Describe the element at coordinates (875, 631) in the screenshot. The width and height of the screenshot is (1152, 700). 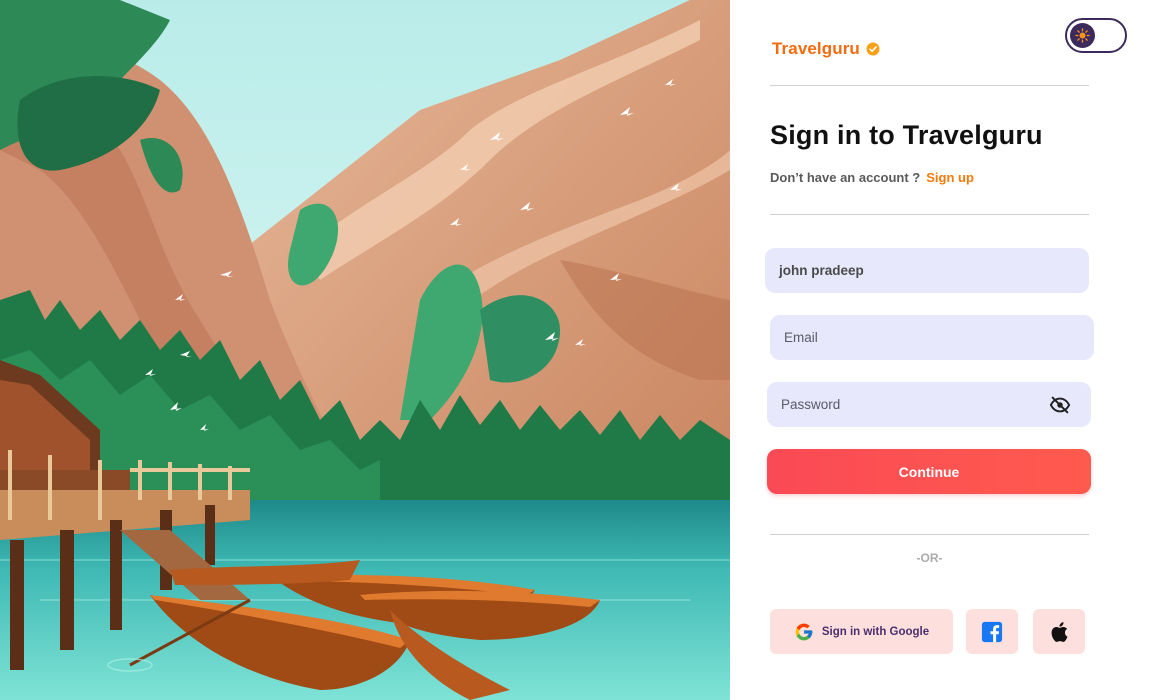
I see `google-signin-label: Sign in with Google` at that location.